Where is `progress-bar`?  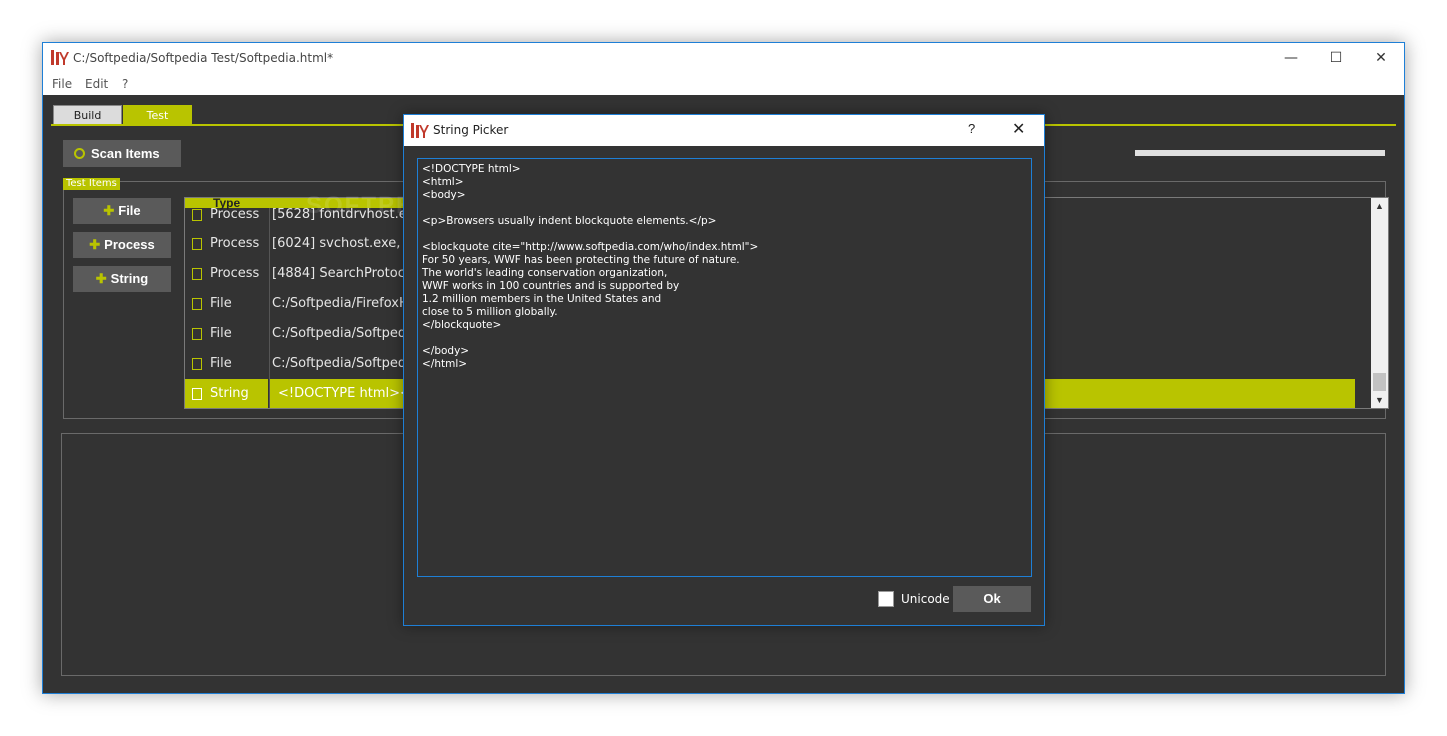 progress-bar is located at coordinates (1260, 153).